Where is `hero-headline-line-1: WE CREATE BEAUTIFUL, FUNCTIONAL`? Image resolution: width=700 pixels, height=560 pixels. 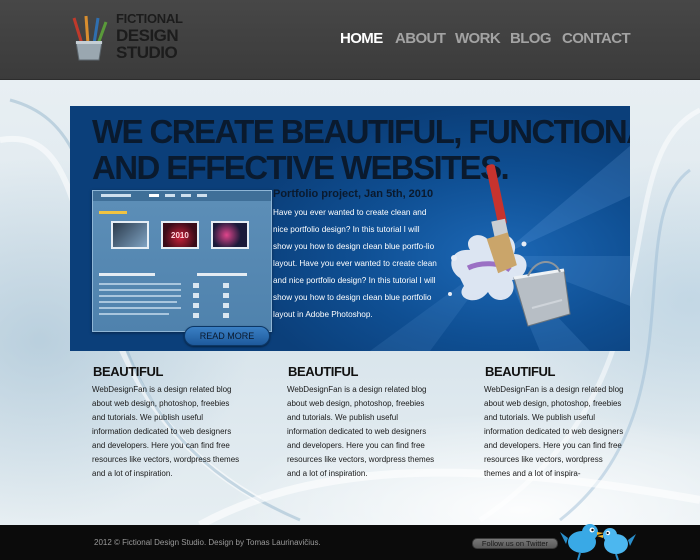
hero-headline-line-1: WE CREATE BEAUTIFUL, FUNCTIONAL is located at coordinates (361, 131).